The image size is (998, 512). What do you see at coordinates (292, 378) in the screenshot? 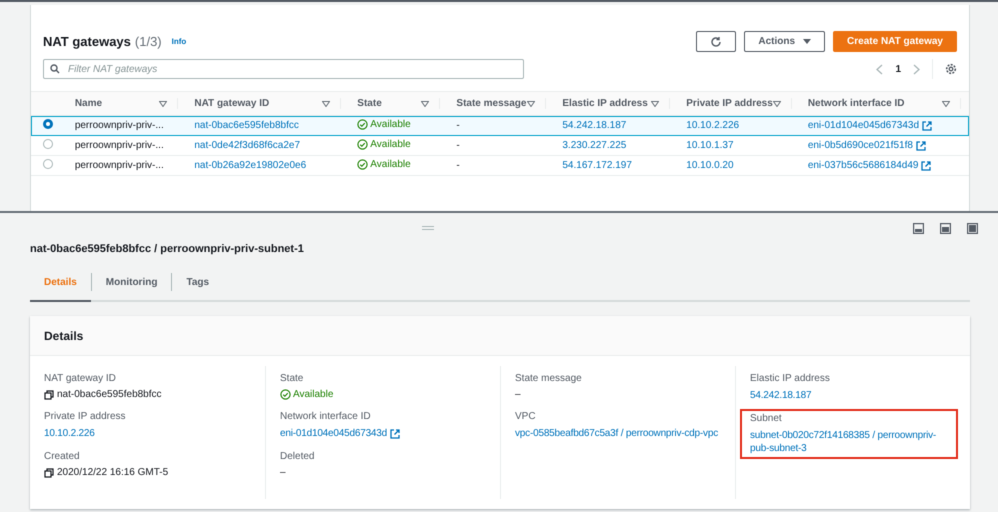
I see `field-label: State` at bounding box center [292, 378].